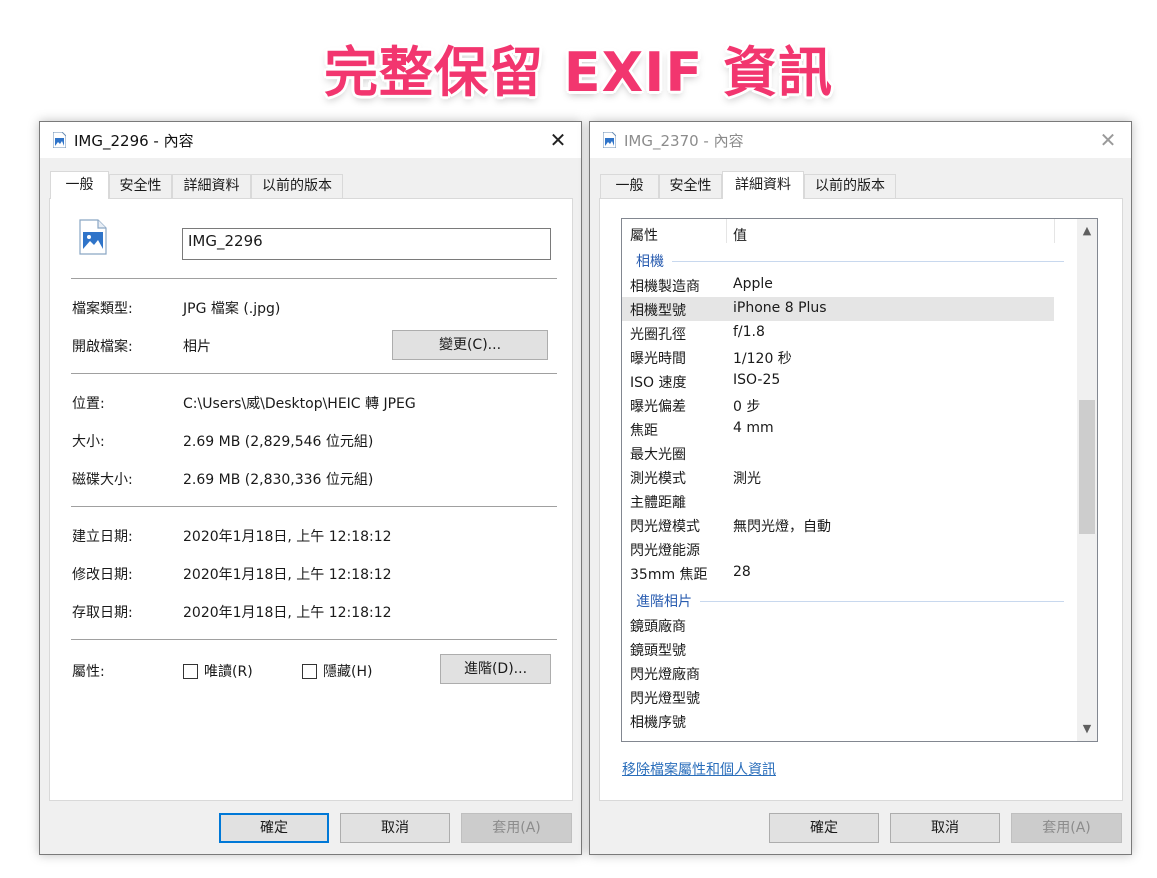  I want to click on property-name: 相機製造商, so click(665, 287).